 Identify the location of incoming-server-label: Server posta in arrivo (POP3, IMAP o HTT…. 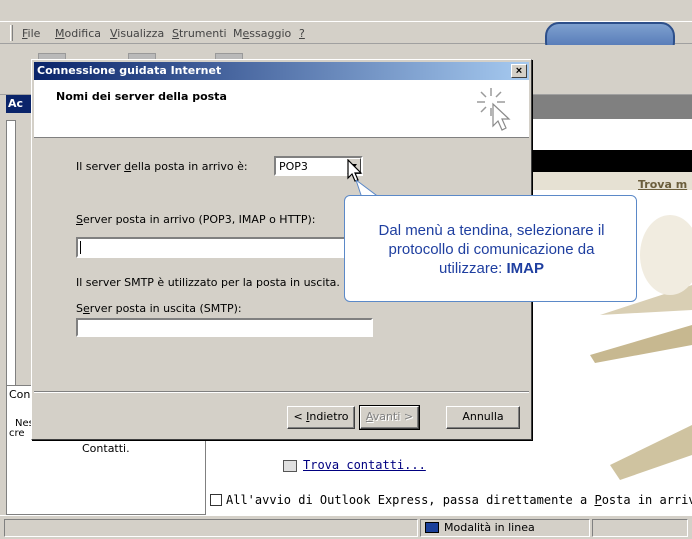
(196, 219).